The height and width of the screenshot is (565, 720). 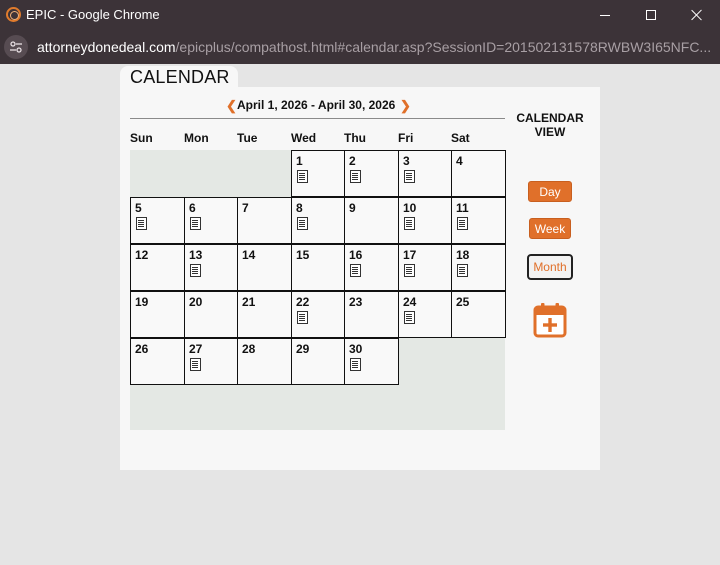 What do you see at coordinates (550, 267) in the screenshot?
I see `month-view-button: Month` at bounding box center [550, 267].